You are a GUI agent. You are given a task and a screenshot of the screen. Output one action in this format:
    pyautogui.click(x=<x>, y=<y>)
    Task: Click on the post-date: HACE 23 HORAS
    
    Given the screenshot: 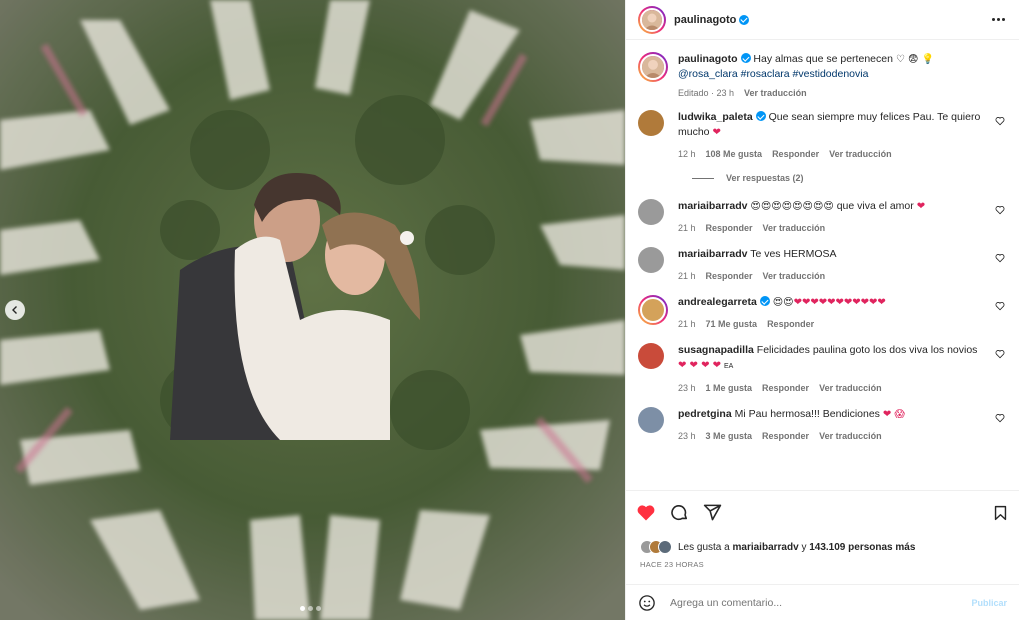 What is the action you would take?
    pyautogui.click(x=672, y=564)
    